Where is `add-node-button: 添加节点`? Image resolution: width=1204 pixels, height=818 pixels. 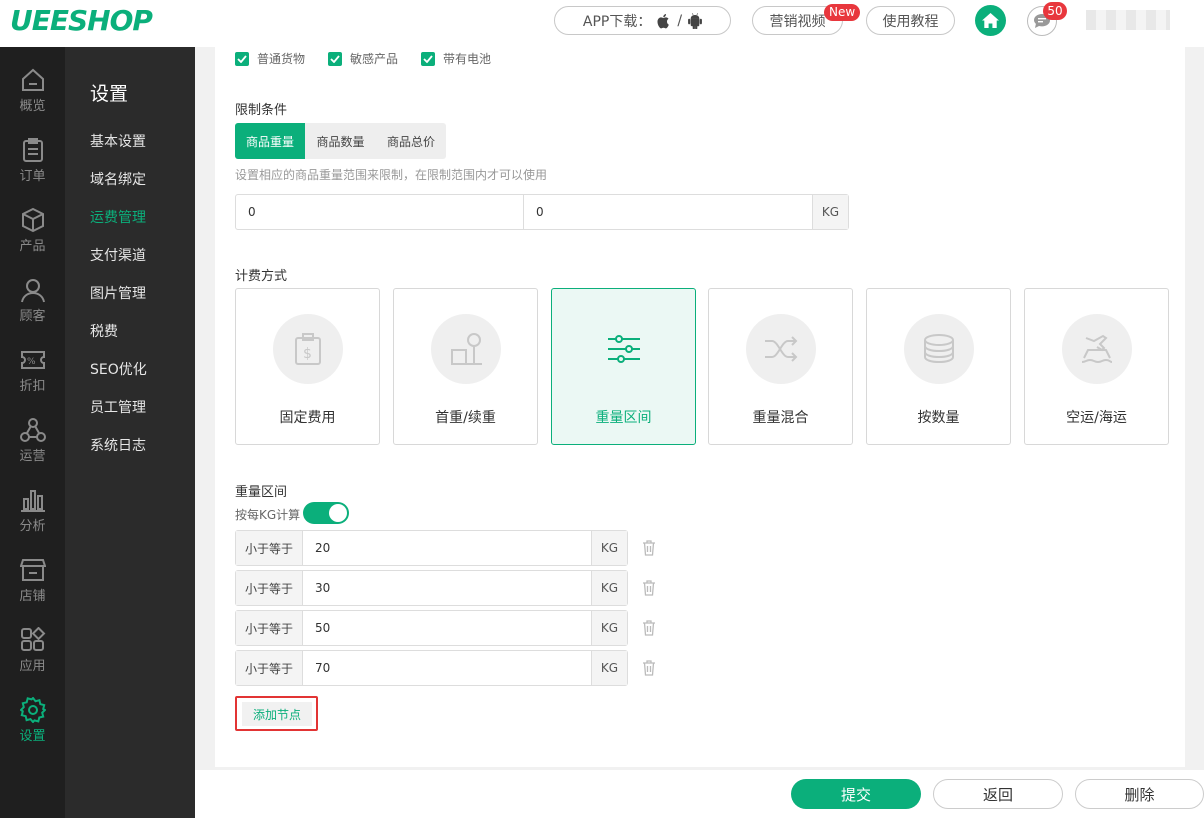
add-node-button: 添加节点 is located at coordinates (277, 714).